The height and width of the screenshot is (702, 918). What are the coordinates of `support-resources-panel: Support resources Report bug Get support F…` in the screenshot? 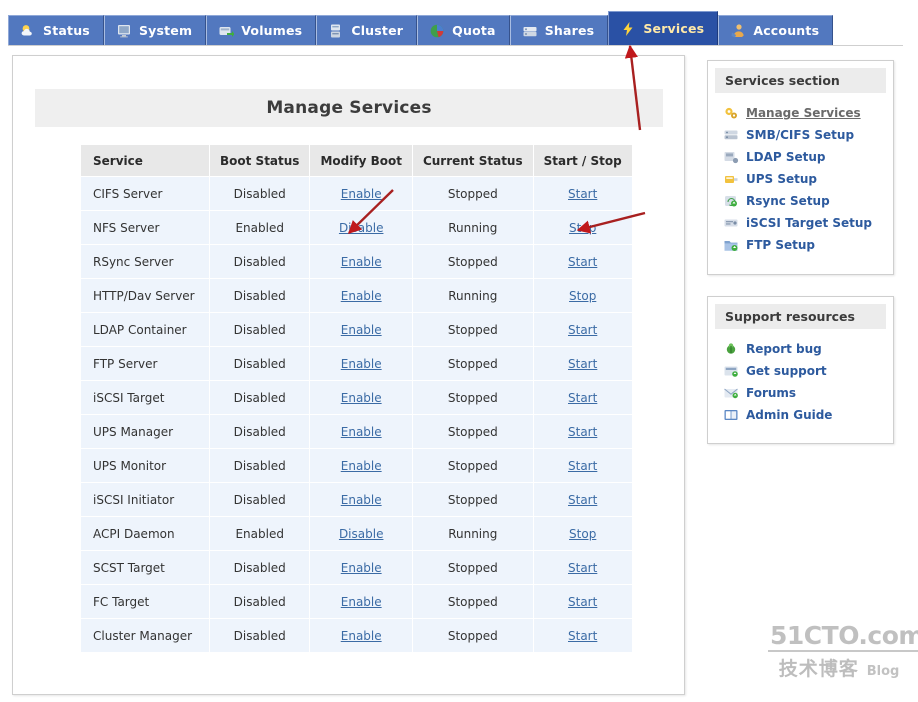 It's located at (800, 370).